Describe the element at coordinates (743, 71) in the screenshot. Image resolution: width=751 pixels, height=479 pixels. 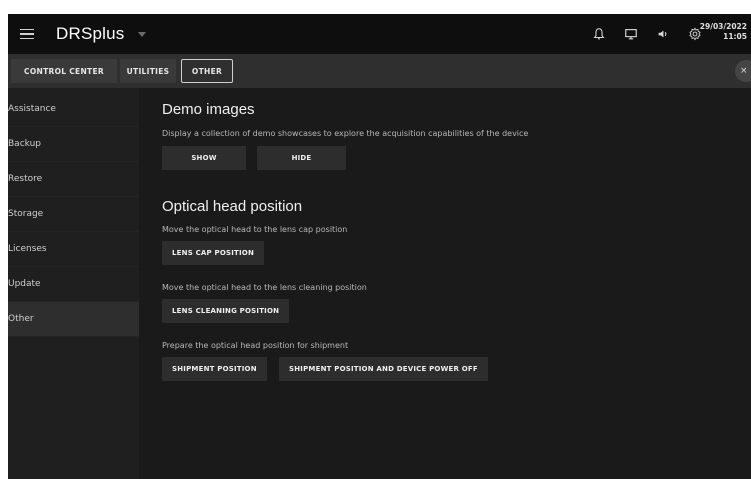
I see `close-icon: ×` at that location.